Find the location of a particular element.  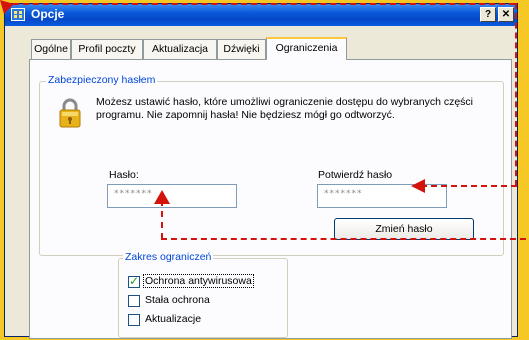

confirm-password-label: Potwierdź hasło is located at coordinates (355, 175).